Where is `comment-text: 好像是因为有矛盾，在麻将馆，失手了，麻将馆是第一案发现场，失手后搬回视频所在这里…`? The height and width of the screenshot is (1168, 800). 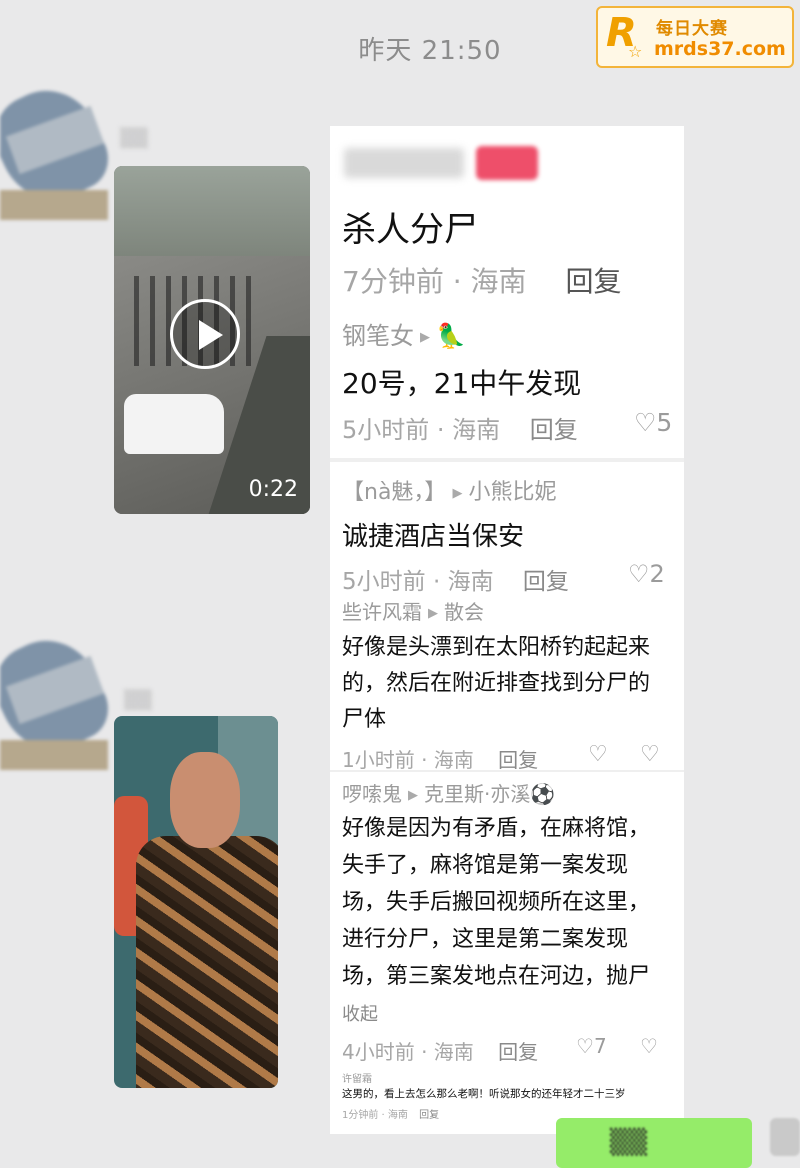 comment-text: 好像是因为有矛盾，在麻将馆，失手了，麻将馆是第一案发现场，失手后搬回视频所在这里… is located at coordinates (504, 921).